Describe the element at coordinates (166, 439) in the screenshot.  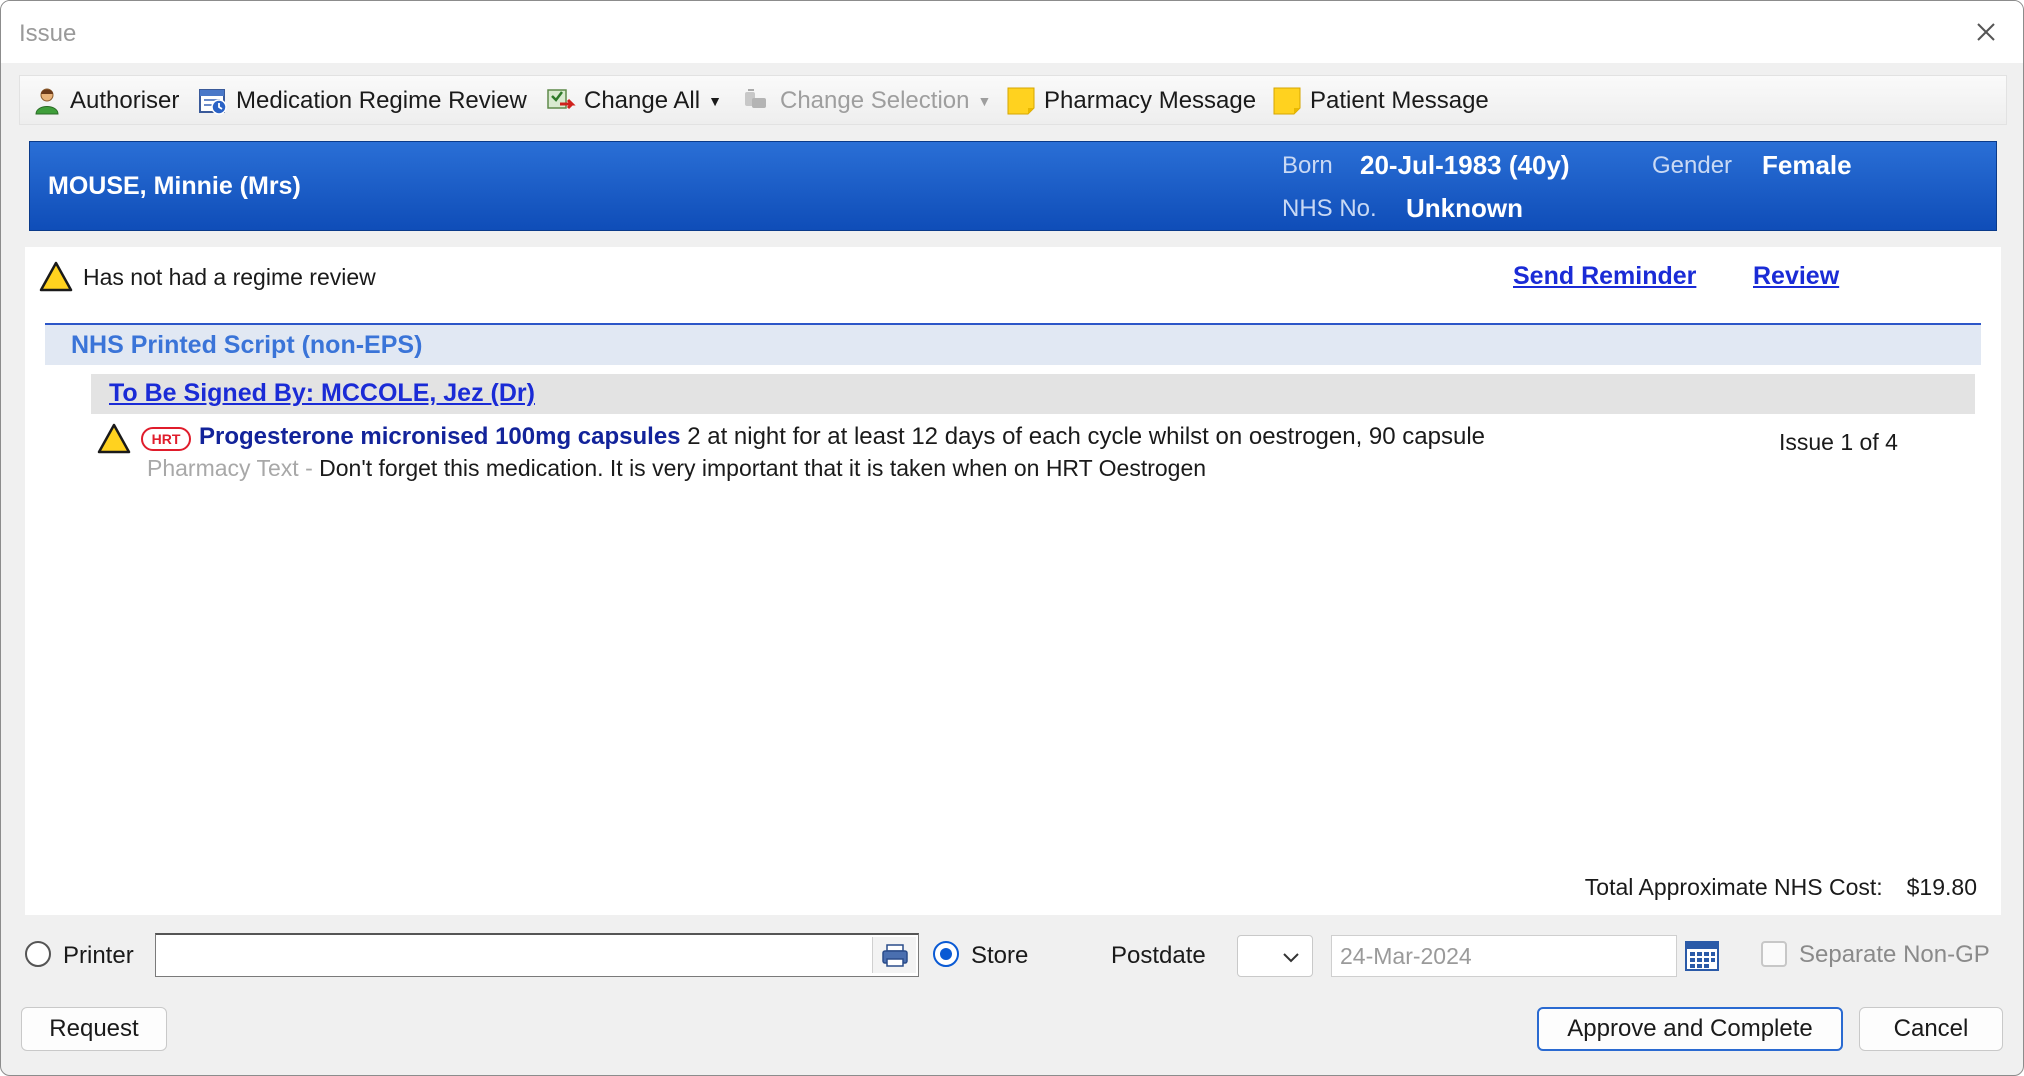
I see `hrt-badge: HRT` at that location.